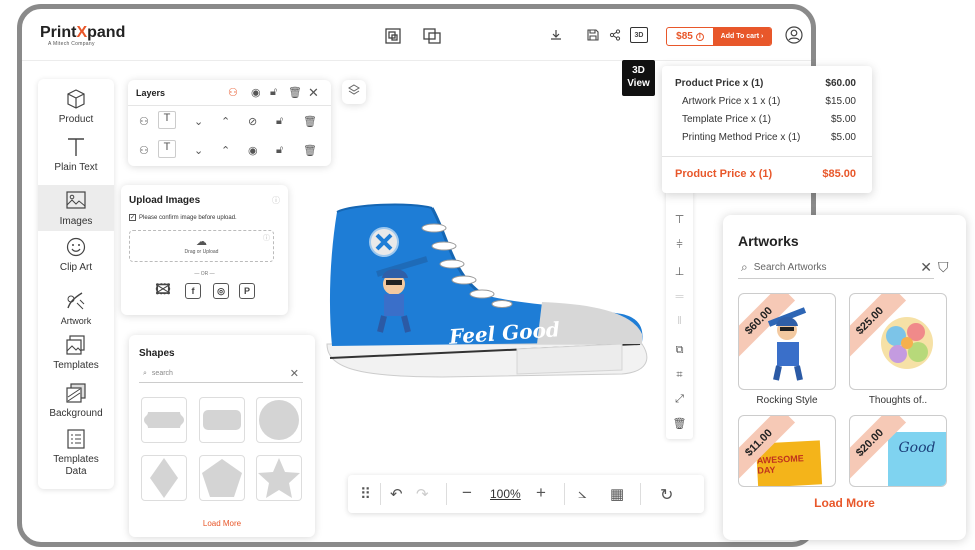  What do you see at coordinates (638, 78) in the screenshot?
I see `3d-view-tooltip: 3D View` at bounding box center [638, 78].